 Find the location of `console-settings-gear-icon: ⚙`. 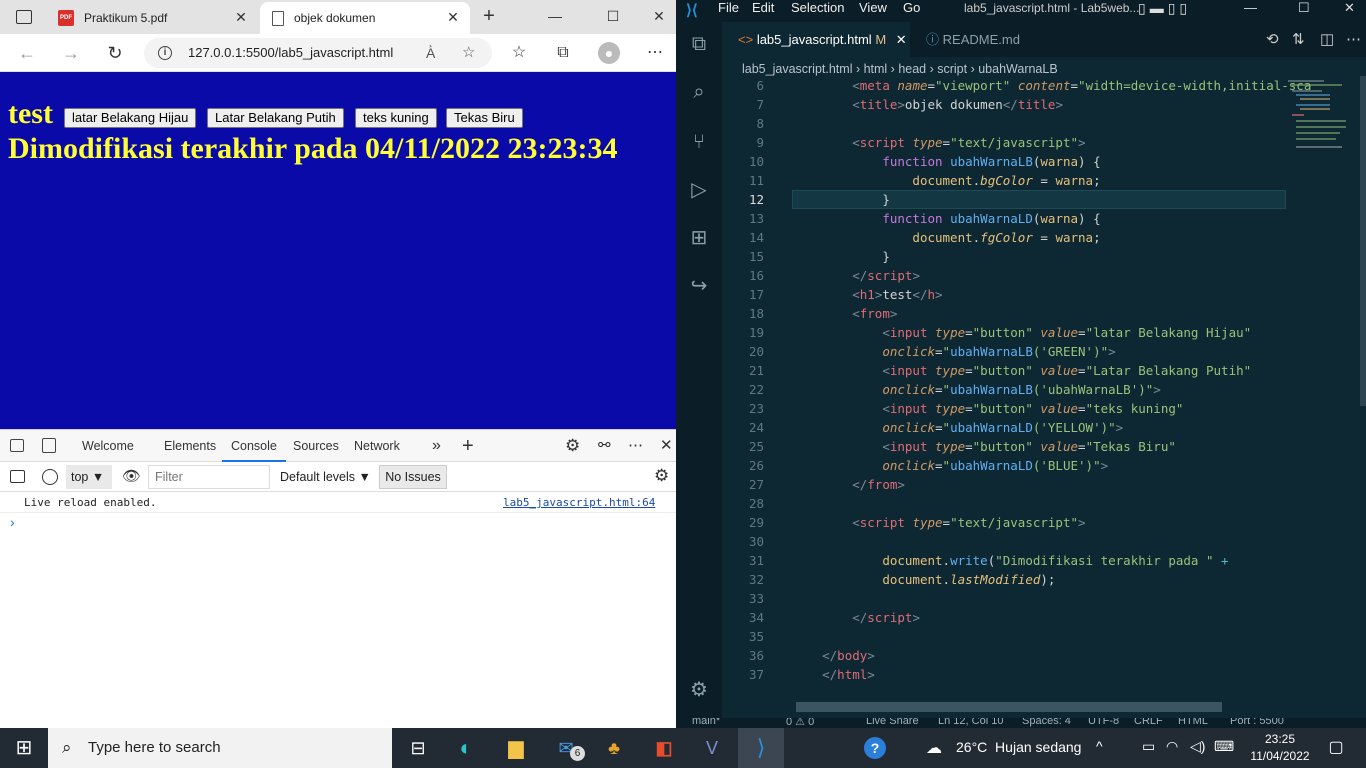

console-settings-gear-icon: ⚙ is located at coordinates (661, 476).